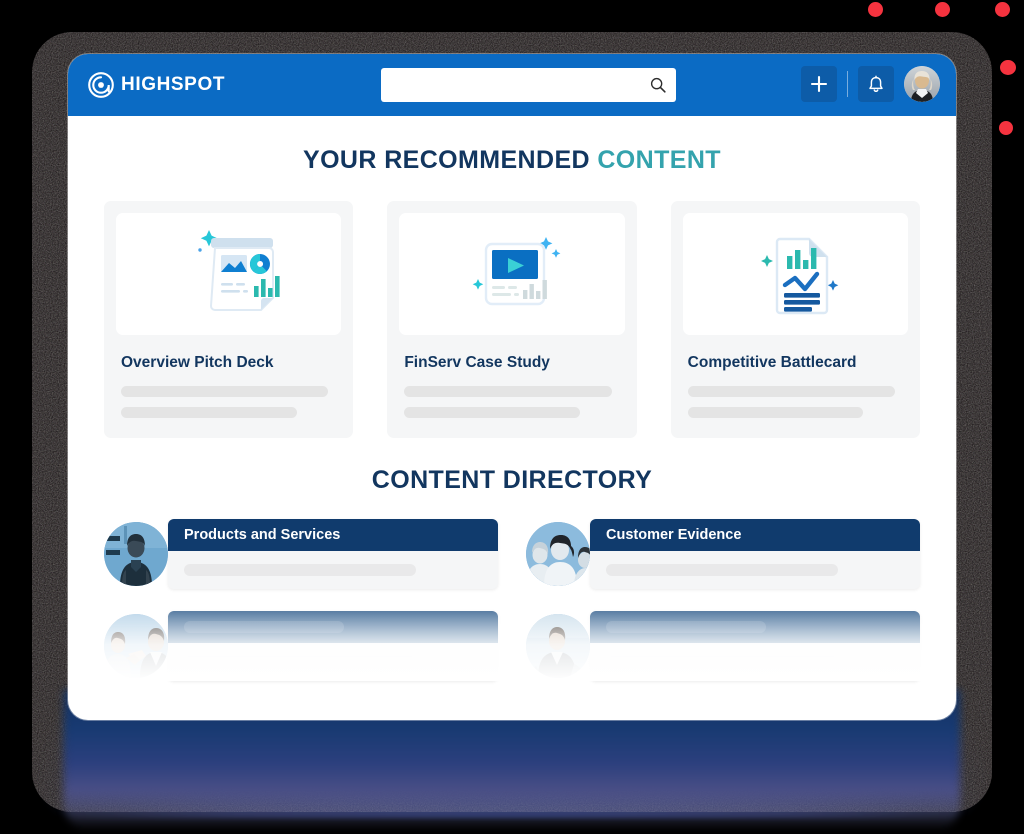 The height and width of the screenshot is (834, 1024). I want to click on page-title: YOUR RECOMMENDED CONTENT, so click(512, 160).